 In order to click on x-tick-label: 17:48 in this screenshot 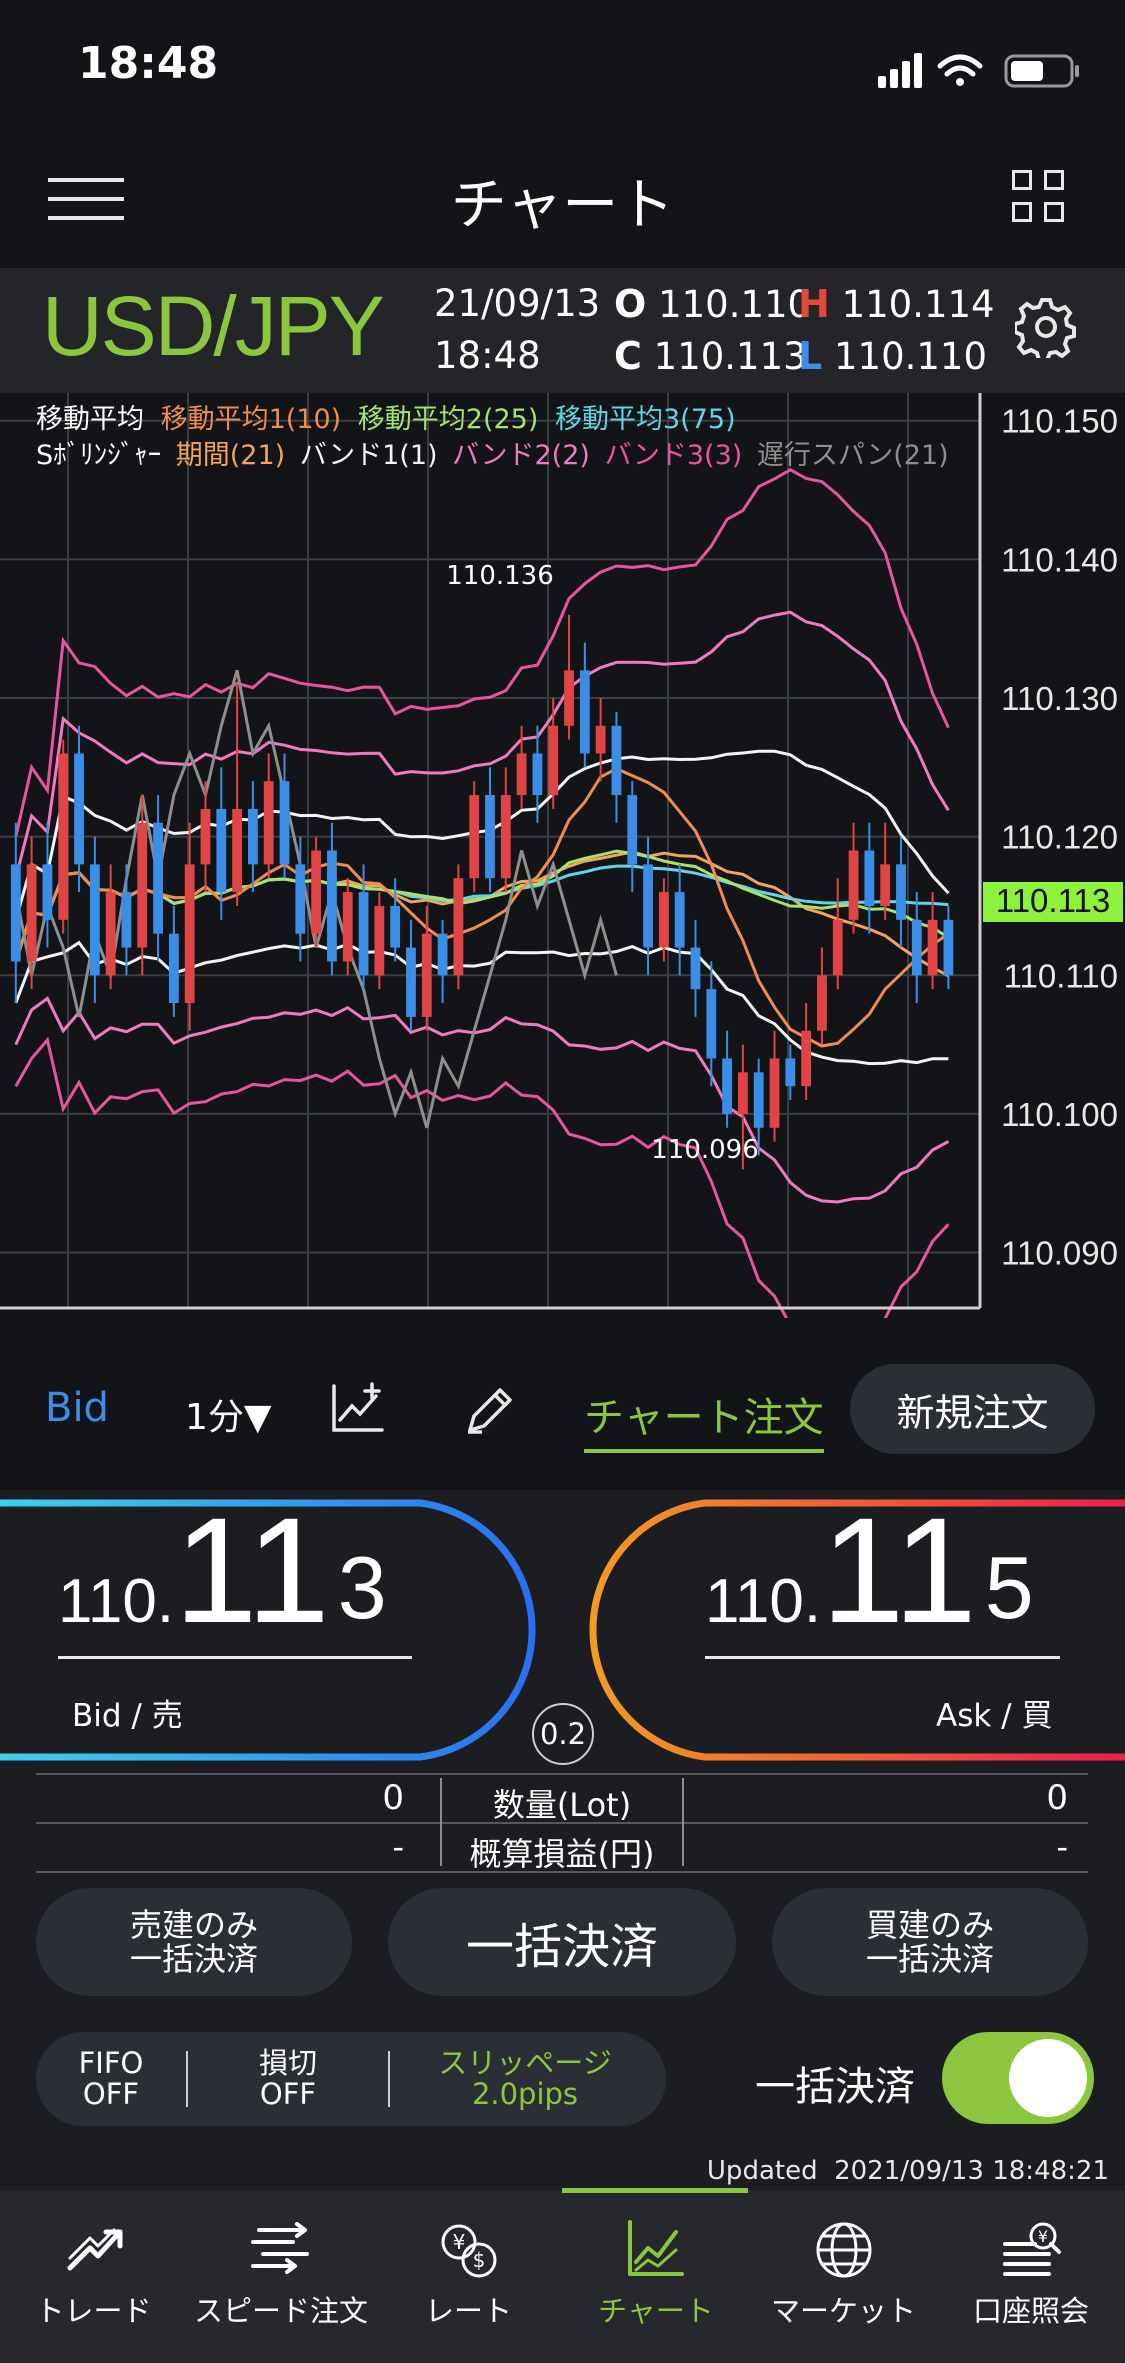, I will do `click(188, 1315)`.